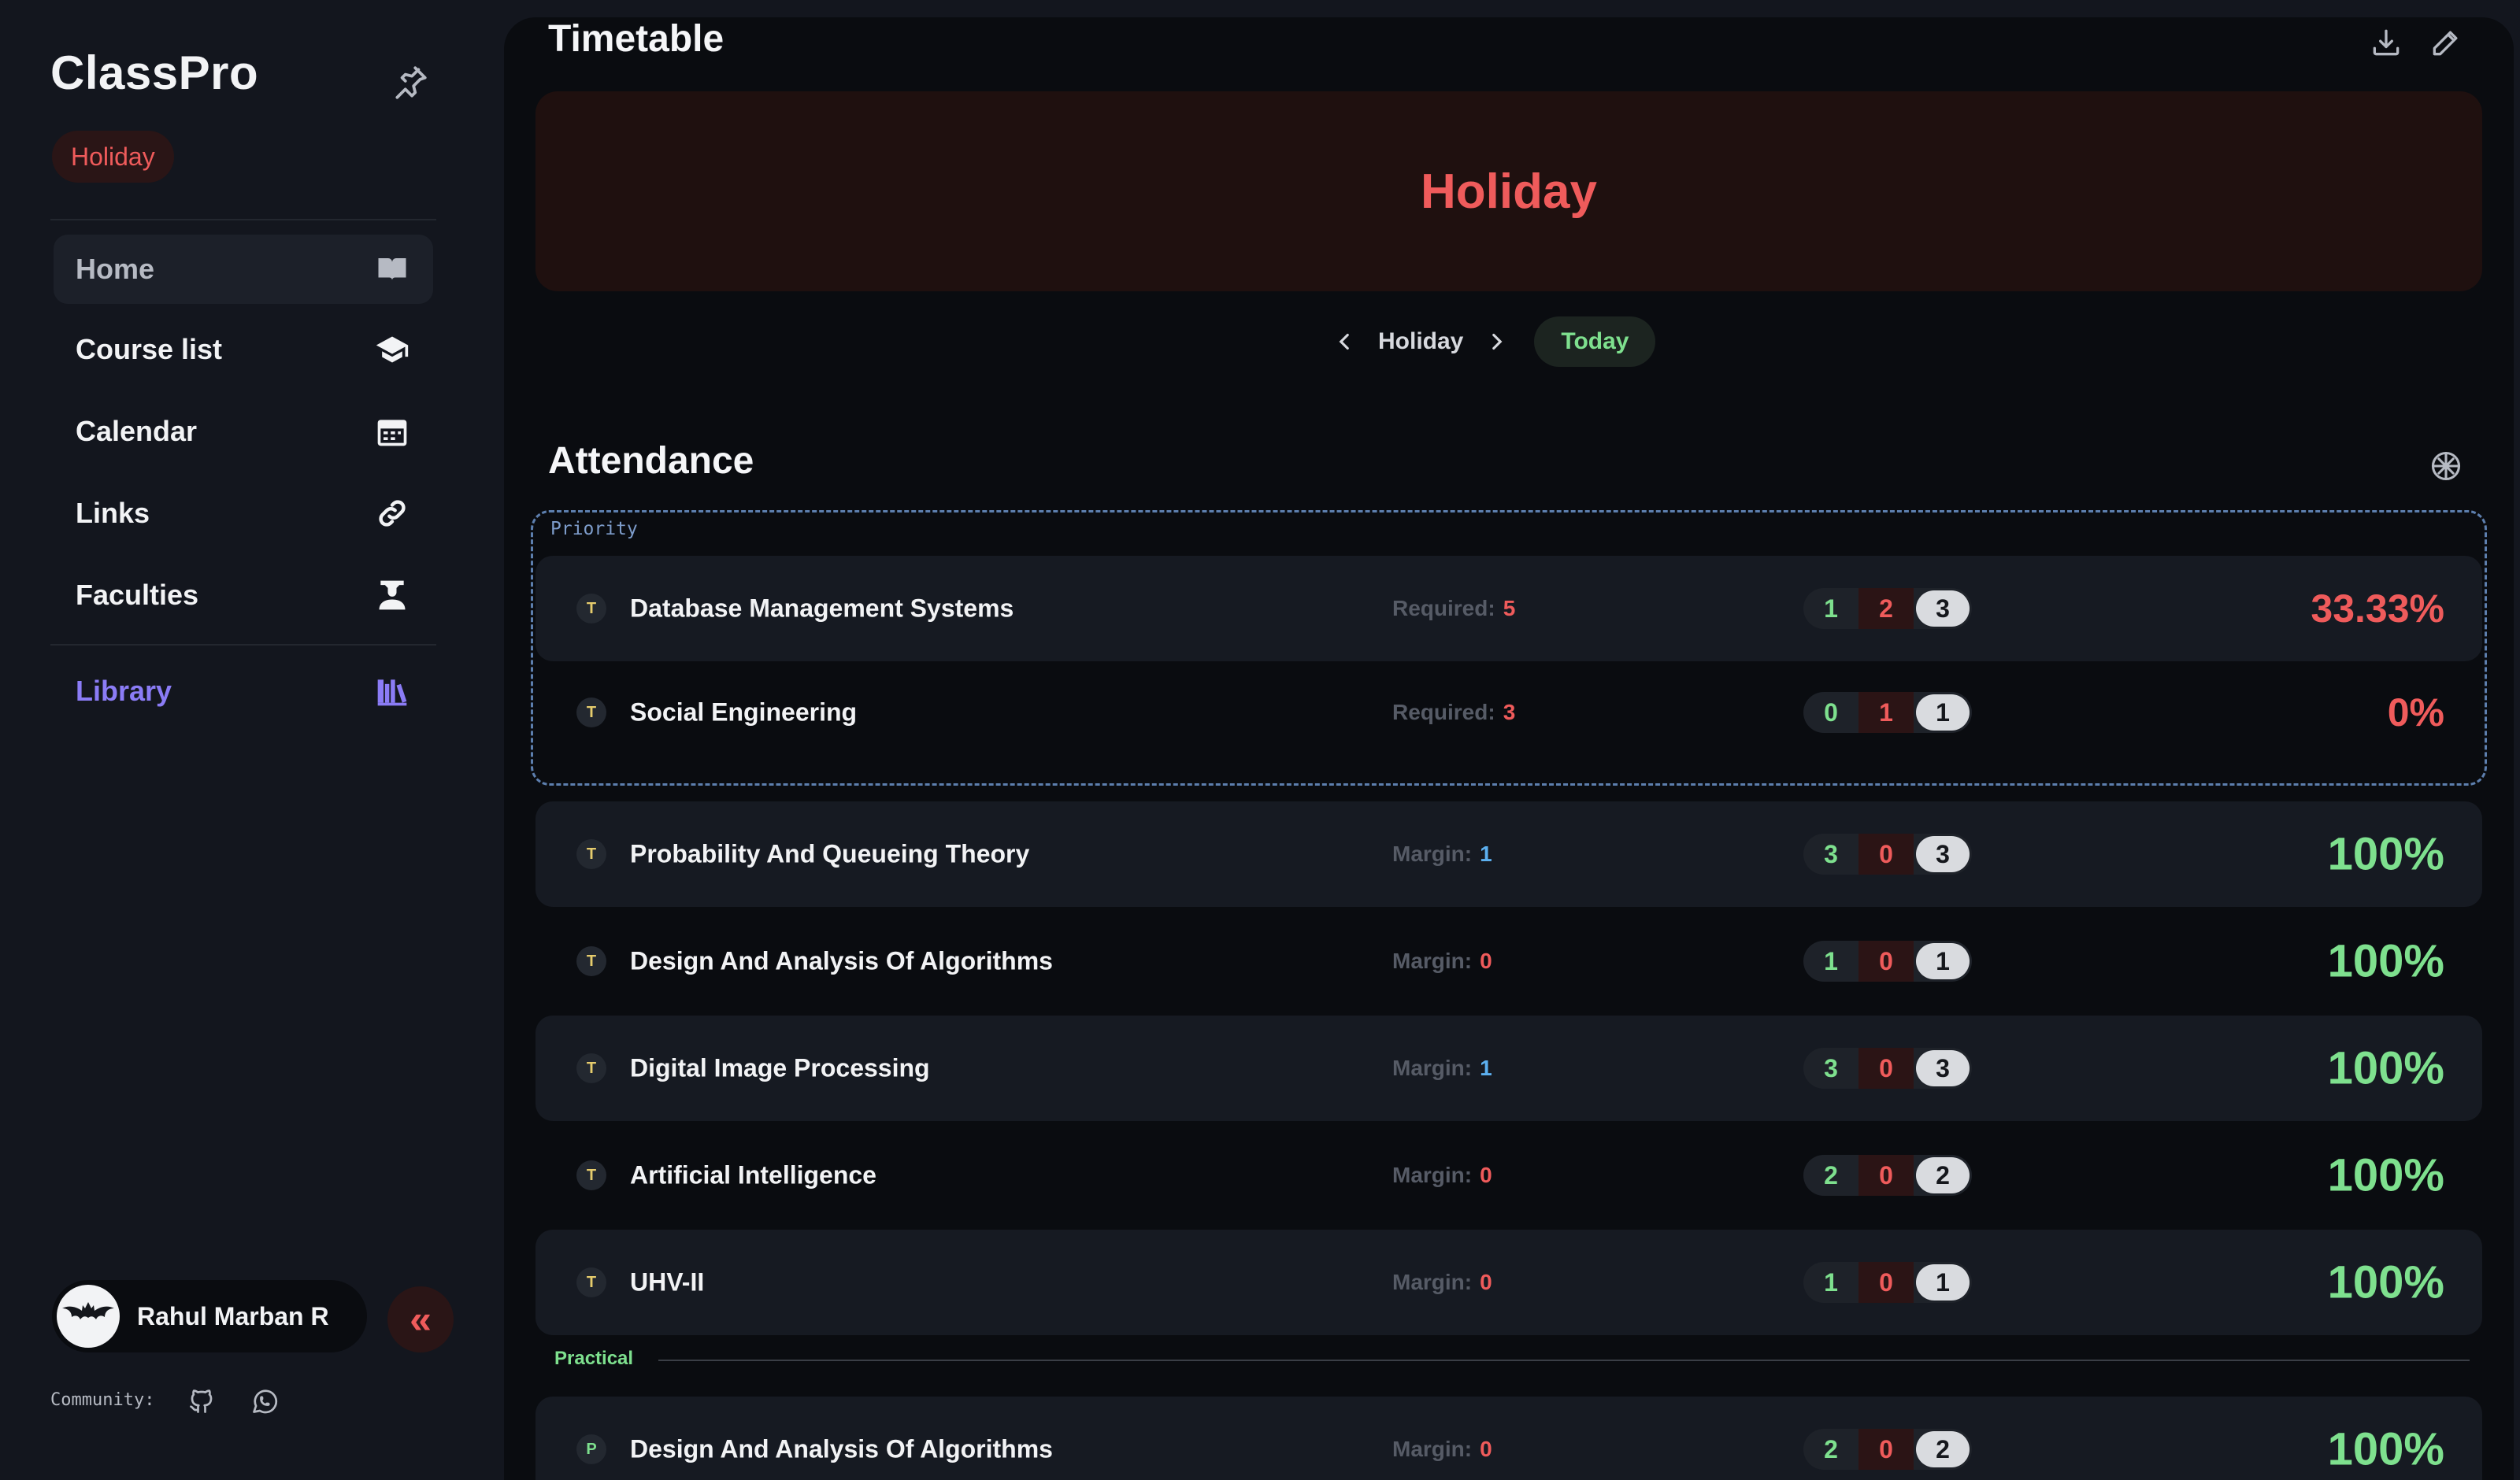 The image size is (2520, 1480). Describe the element at coordinates (243, 349) in the screenshot. I see `nav-item-course-list: Course list` at that location.